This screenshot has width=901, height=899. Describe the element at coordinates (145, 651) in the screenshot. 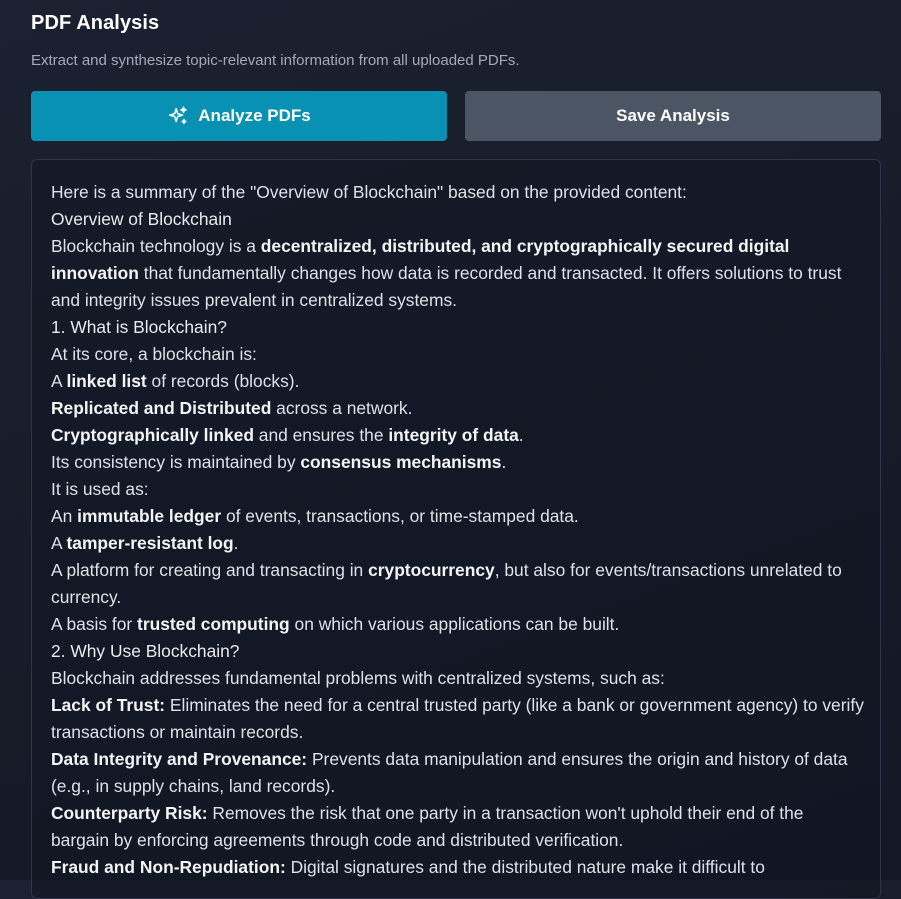

I see `section-heading: 2. Why Use Blockchain?` at that location.